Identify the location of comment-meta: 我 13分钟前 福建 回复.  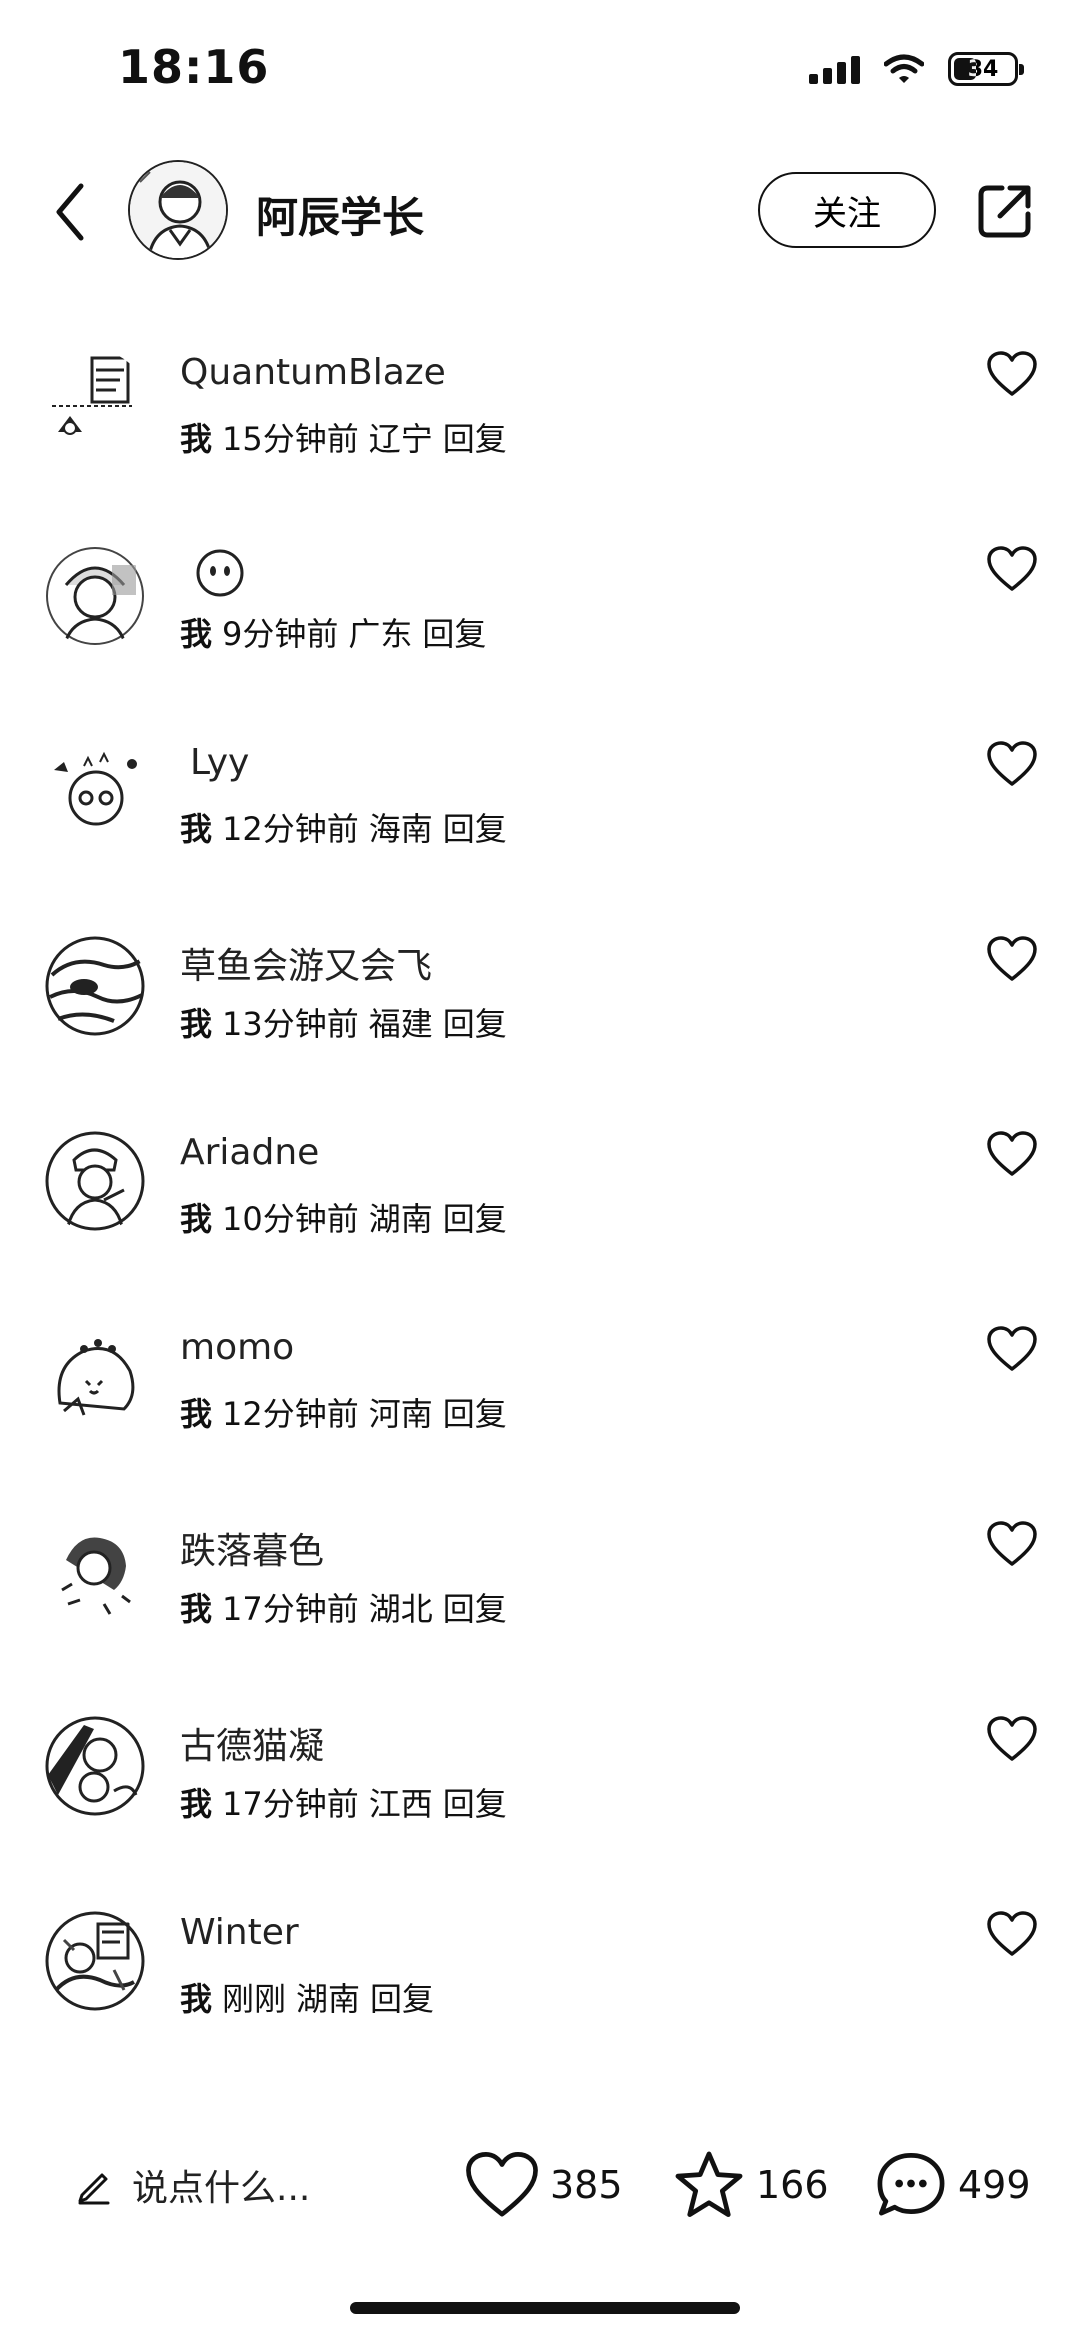
(343, 1022).